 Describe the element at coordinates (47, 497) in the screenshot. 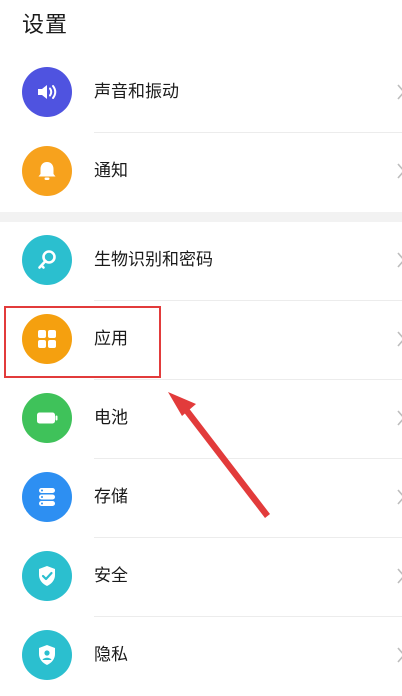

I see `storage-icon` at that location.